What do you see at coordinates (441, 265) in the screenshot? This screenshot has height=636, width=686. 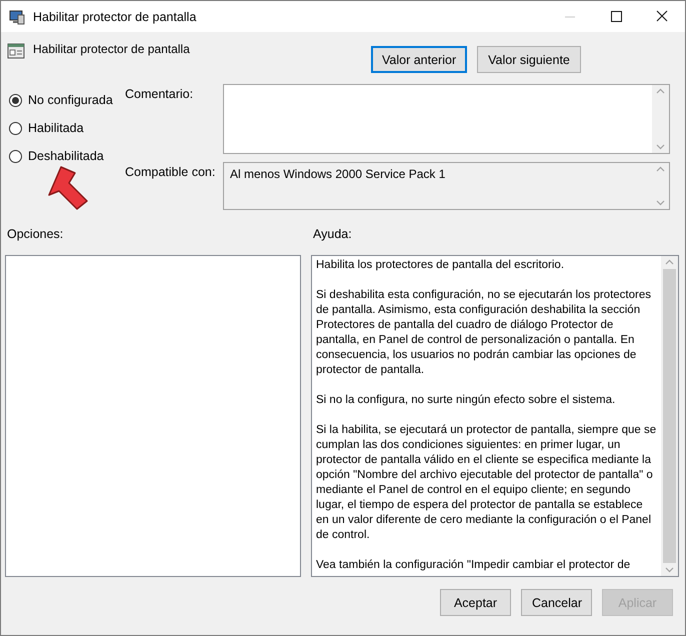 I see `help-paragraph: Habilita los protectores de pantalla del escritorio.` at bounding box center [441, 265].